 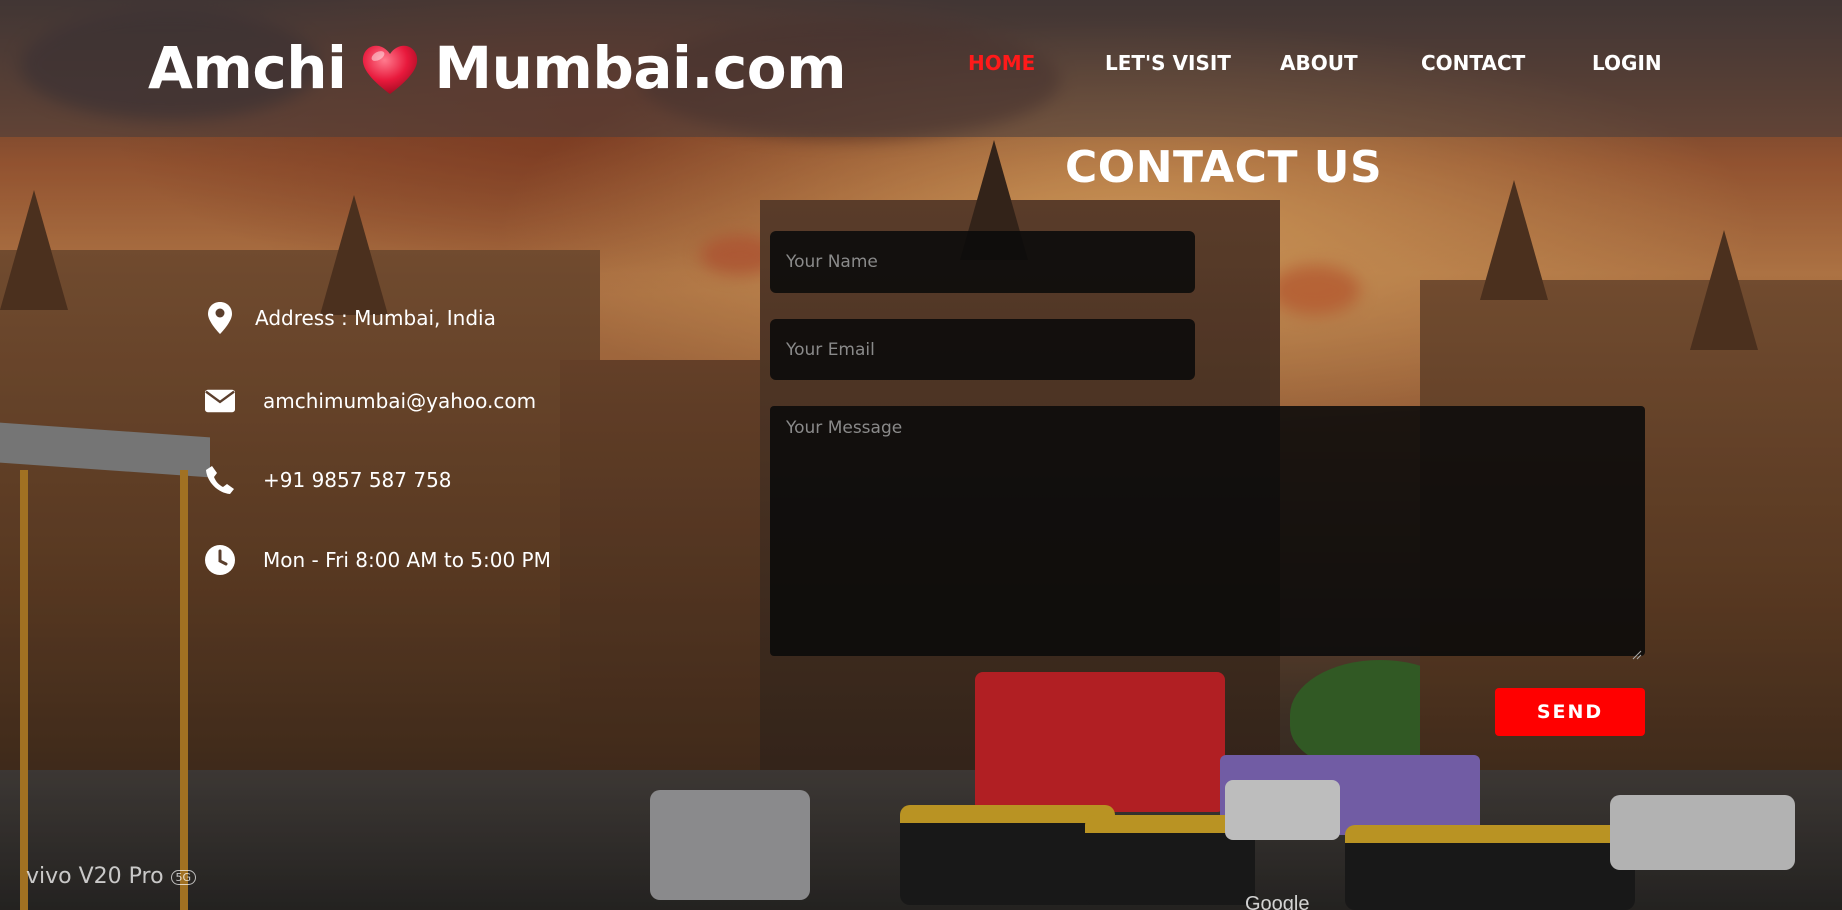 I want to click on nav-contact: CONTACT, so click(x=1473, y=63).